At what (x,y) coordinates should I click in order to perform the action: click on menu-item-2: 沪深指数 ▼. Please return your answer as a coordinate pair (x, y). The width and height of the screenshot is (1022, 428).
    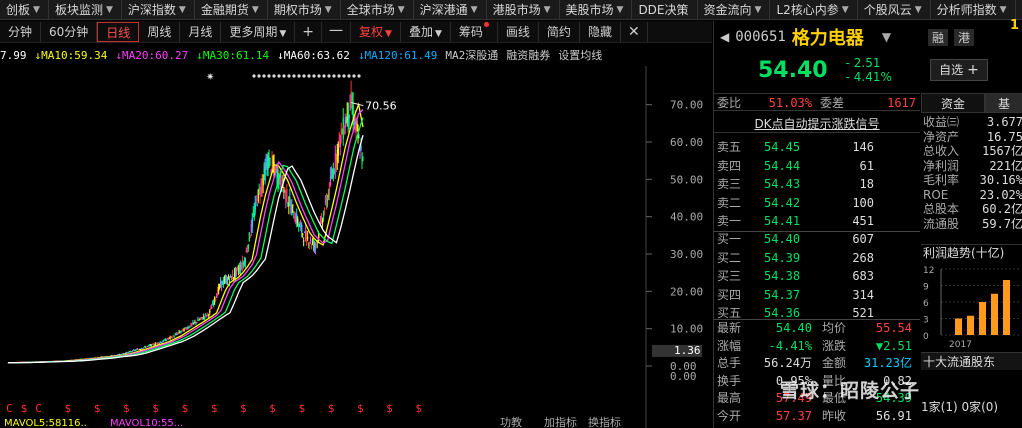
    Looking at the image, I should click on (158, 9).